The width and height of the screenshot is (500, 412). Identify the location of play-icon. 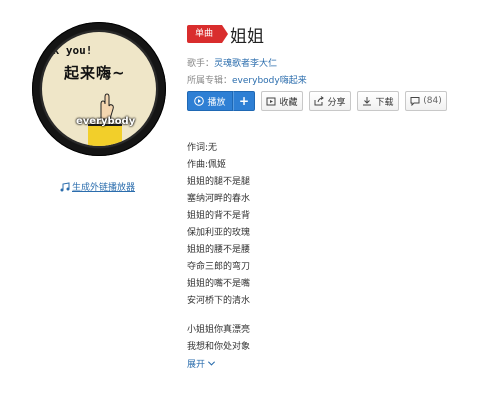
(199, 101).